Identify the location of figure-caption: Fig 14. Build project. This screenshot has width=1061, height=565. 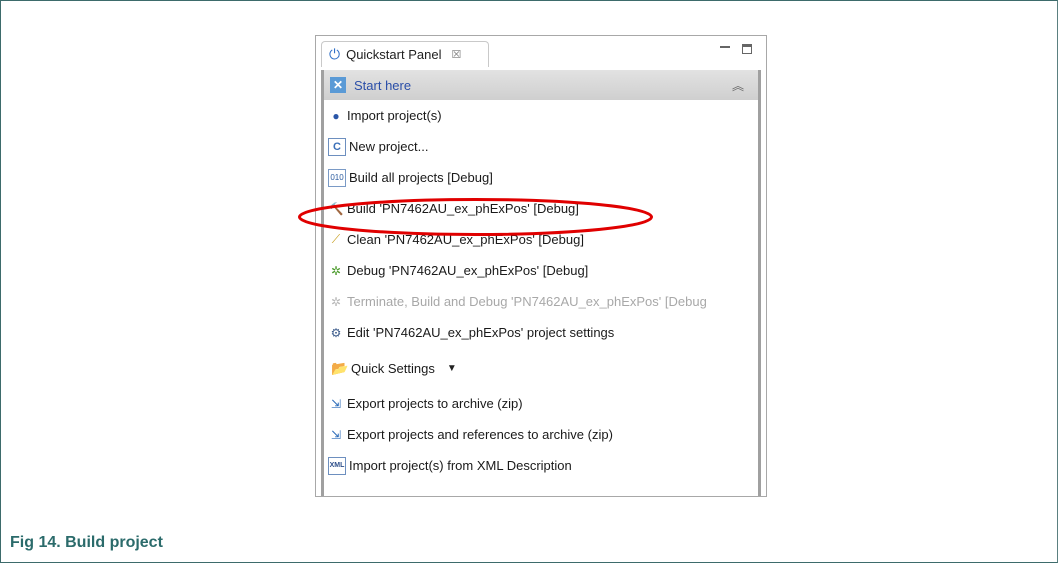
(86, 542).